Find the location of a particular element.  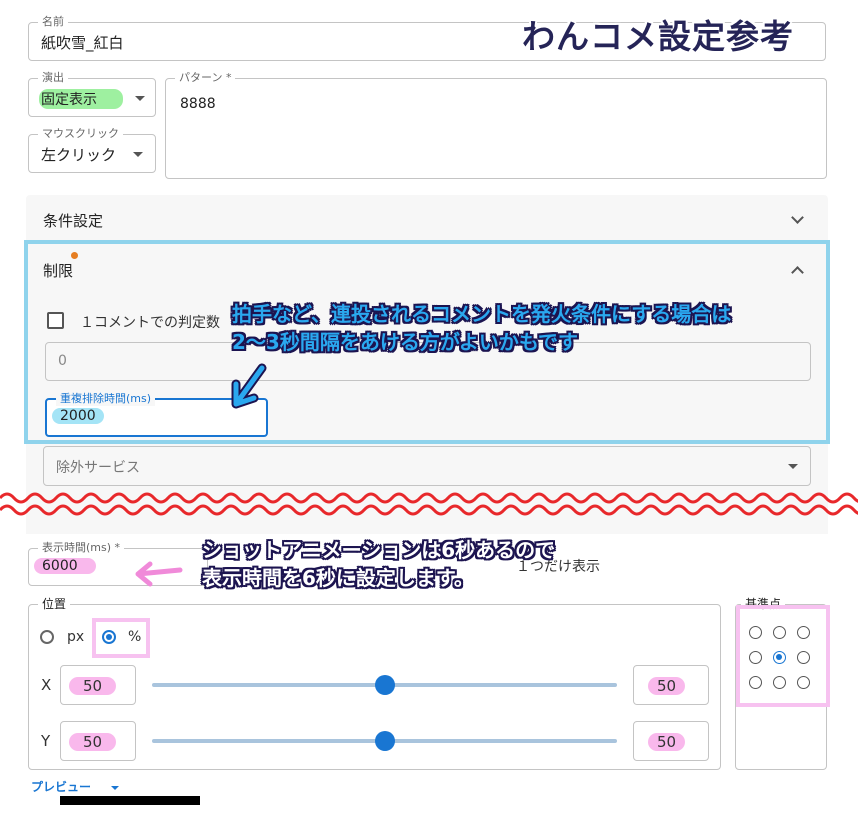

y-value-input-right: 50 is located at coordinates (671, 741).